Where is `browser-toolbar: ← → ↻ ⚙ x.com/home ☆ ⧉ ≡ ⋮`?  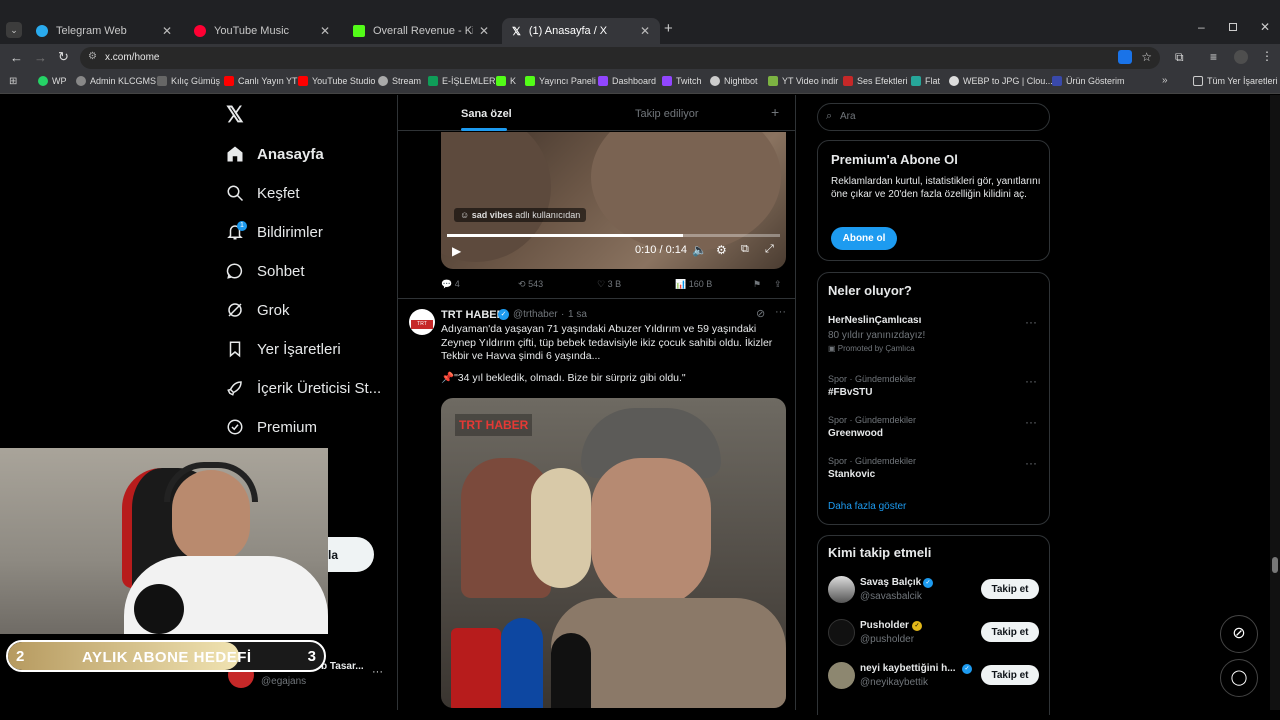 browser-toolbar: ← → ↻ ⚙ x.com/home ☆ ⧉ ≡ ⋮ is located at coordinates (640, 58).